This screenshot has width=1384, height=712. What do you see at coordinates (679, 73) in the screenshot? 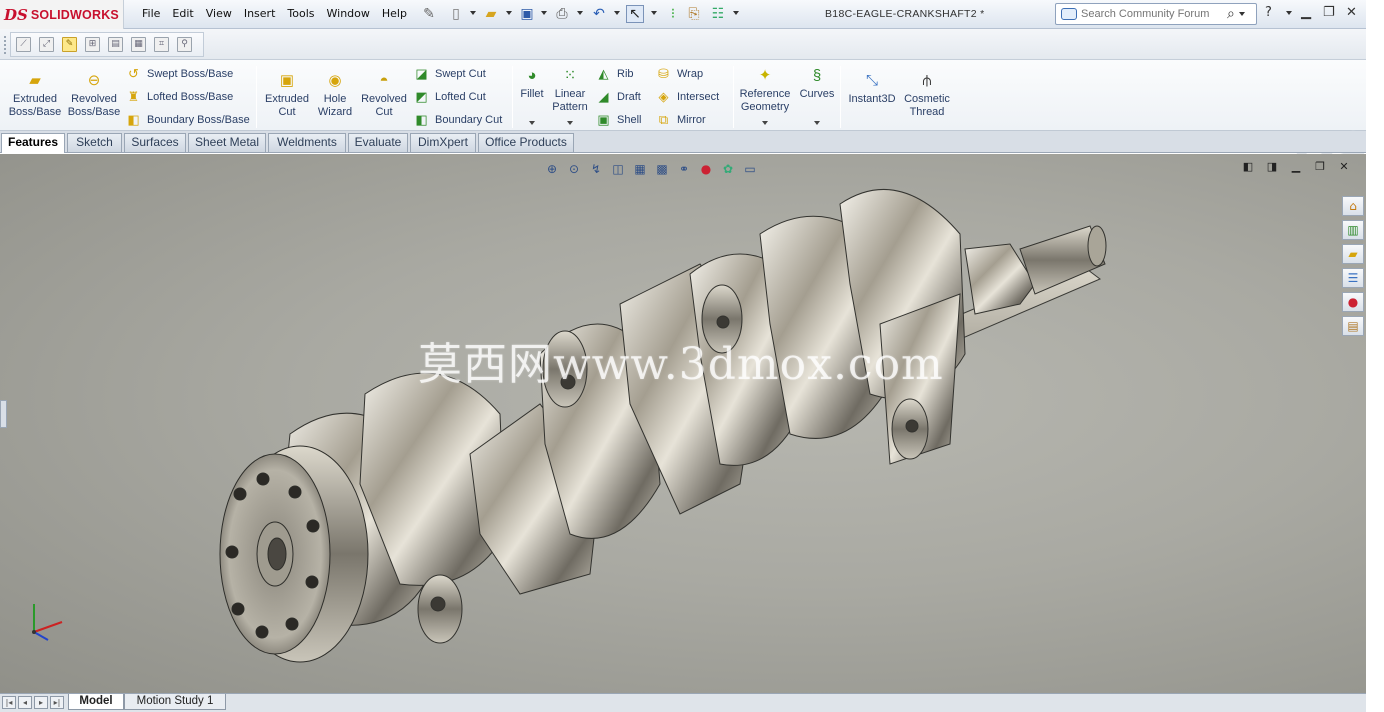
I see `wrap-button: ⛁ Wrap` at bounding box center [679, 73].